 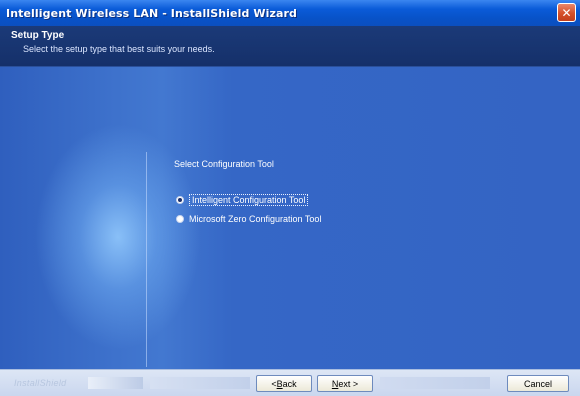 What do you see at coordinates (146, 259) in the screenshot?
I see `vertical-divider` at bounding box center [146, 259].